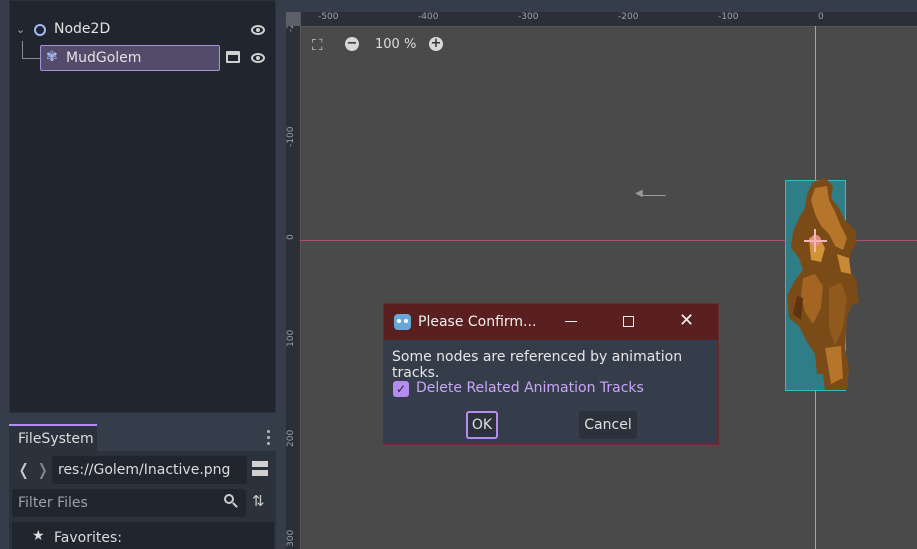  Describe the element at coordinates (291, 538) in the screenshot. I see `ruler-label: 300` at that location.